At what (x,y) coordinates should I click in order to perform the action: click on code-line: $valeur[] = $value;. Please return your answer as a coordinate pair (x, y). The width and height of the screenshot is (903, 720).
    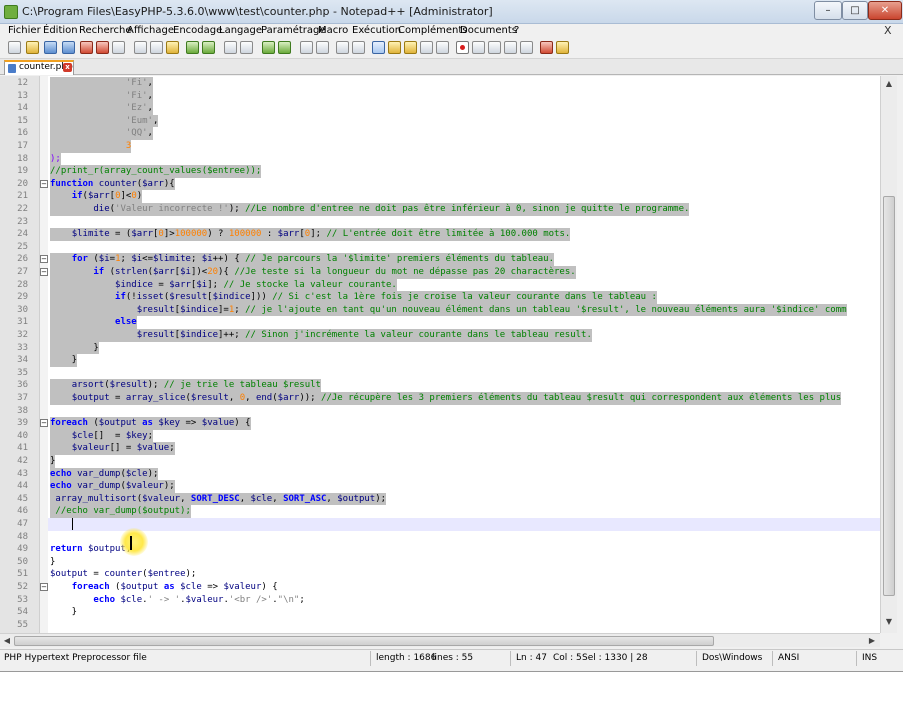
    Looking at the image, I should click on (112, 448).